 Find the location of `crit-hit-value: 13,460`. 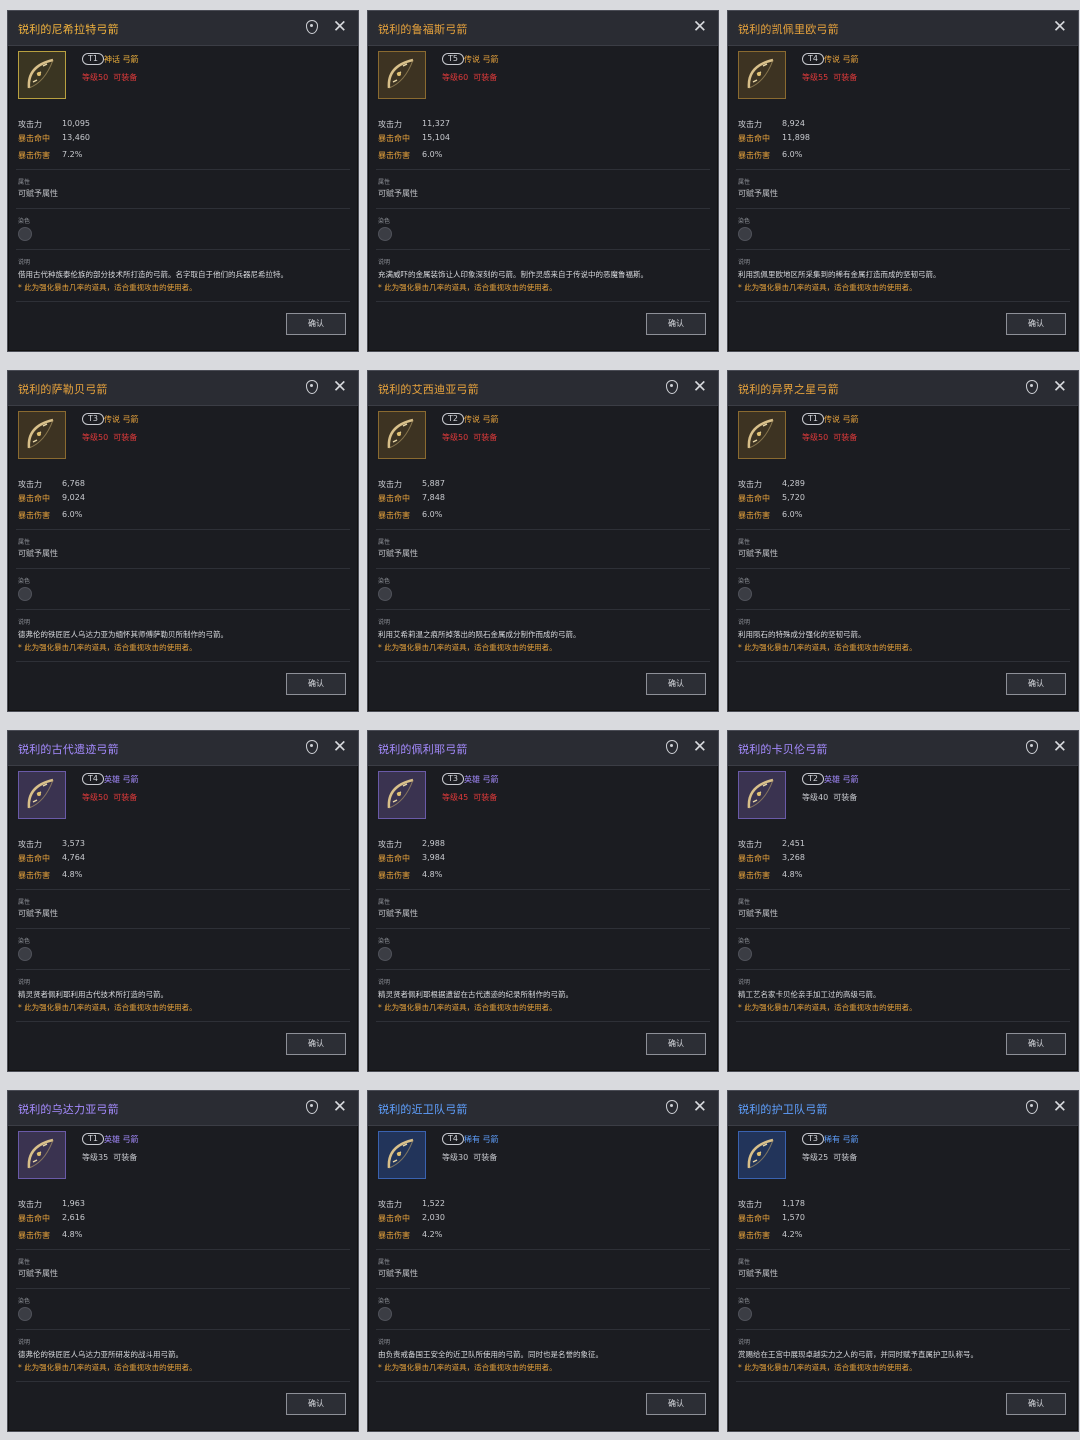

crit-hit-value: 13,460 is located at coordinates (76, 137).